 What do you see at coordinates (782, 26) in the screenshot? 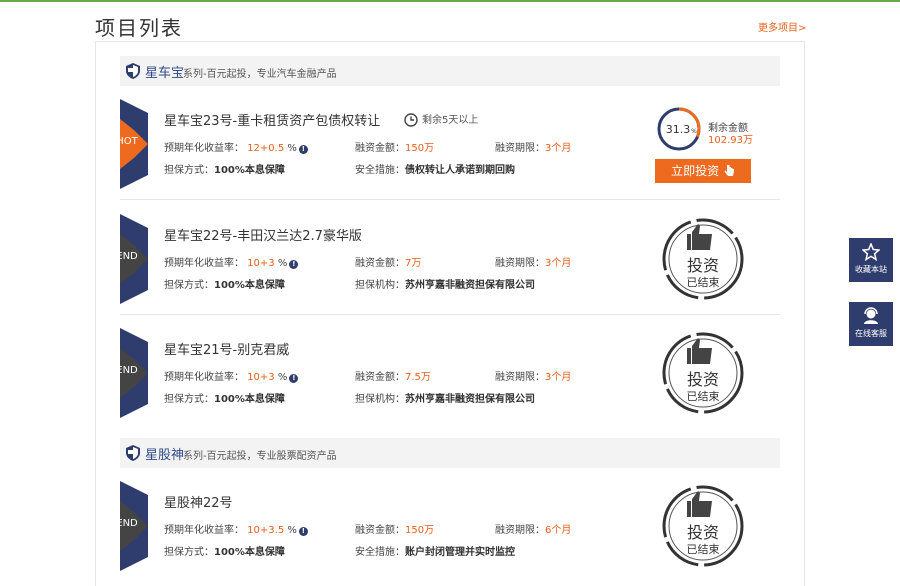
I see `more-projects-link: 更多项目>` at bounding box center [782, 26].